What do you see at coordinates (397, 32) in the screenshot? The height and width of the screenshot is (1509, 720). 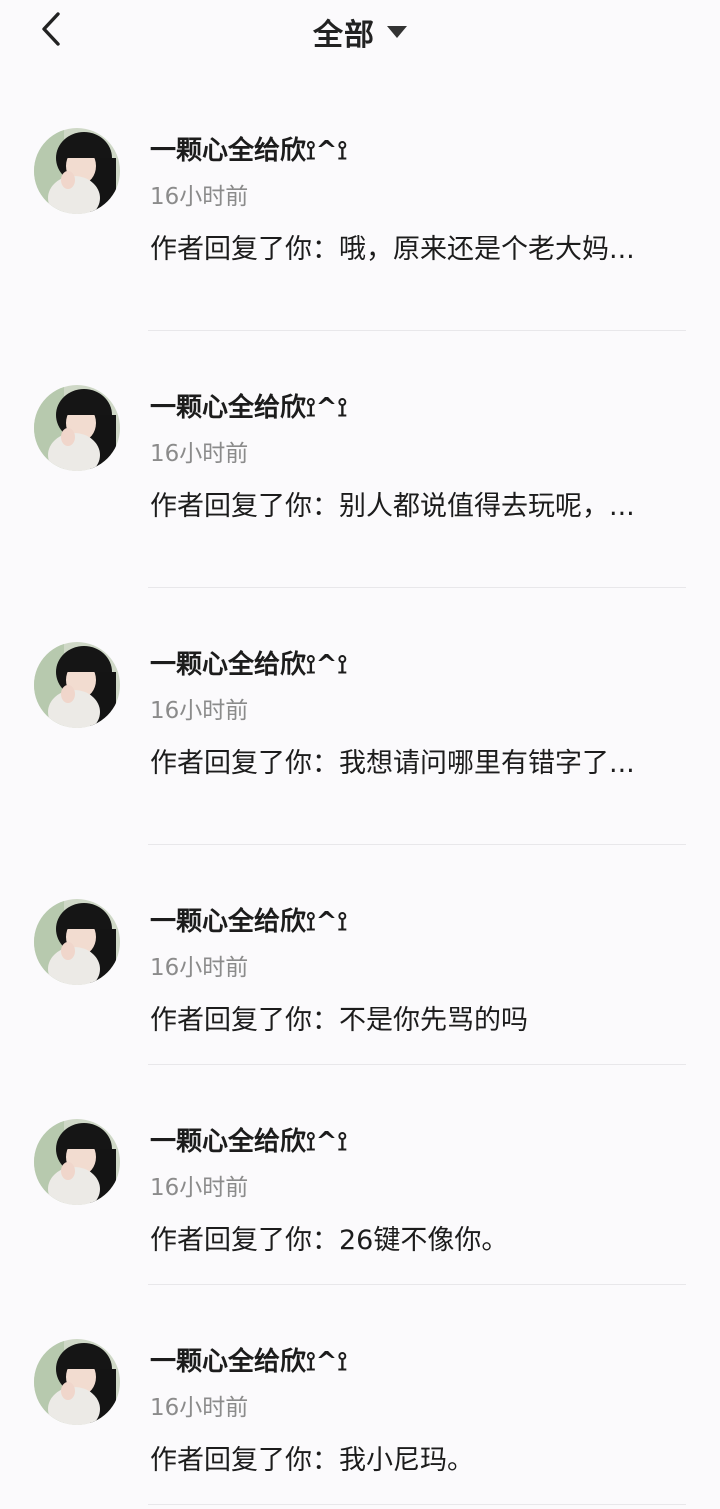 I see `caret-down-icon` at bounding box center [397, 32].